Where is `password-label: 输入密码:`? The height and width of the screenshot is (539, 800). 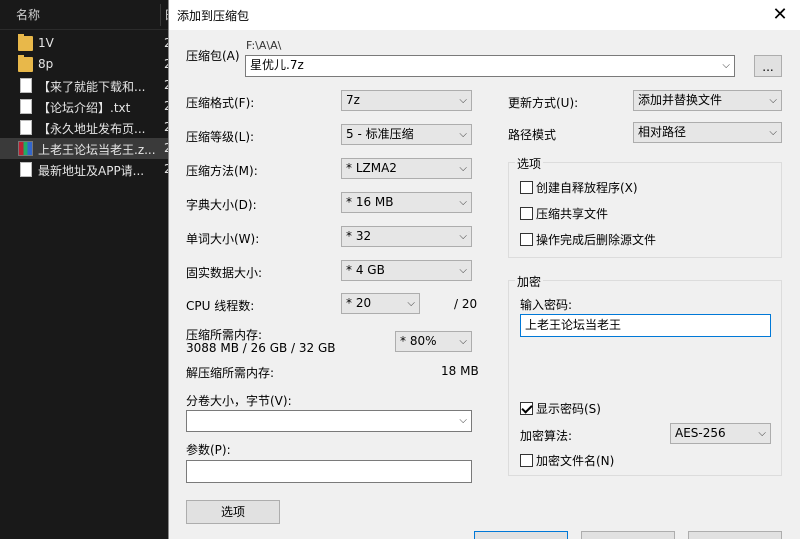
password-label: 输入密码: is located at coordinates (546, 305).